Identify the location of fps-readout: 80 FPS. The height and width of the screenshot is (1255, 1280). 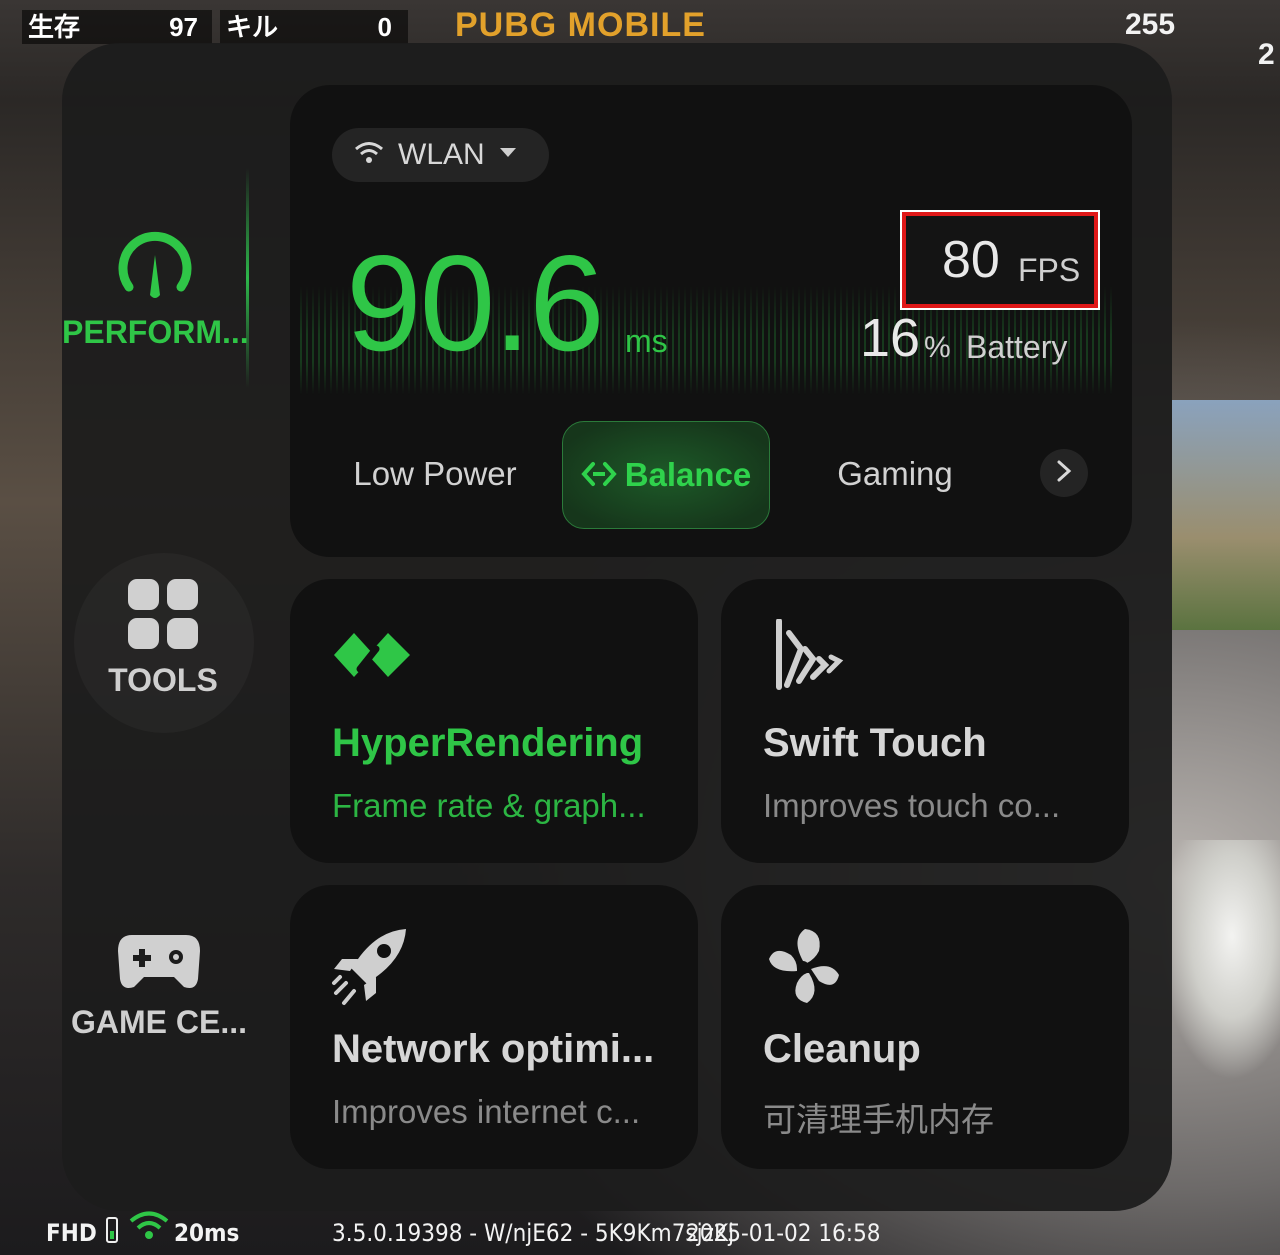
(1000, 260).